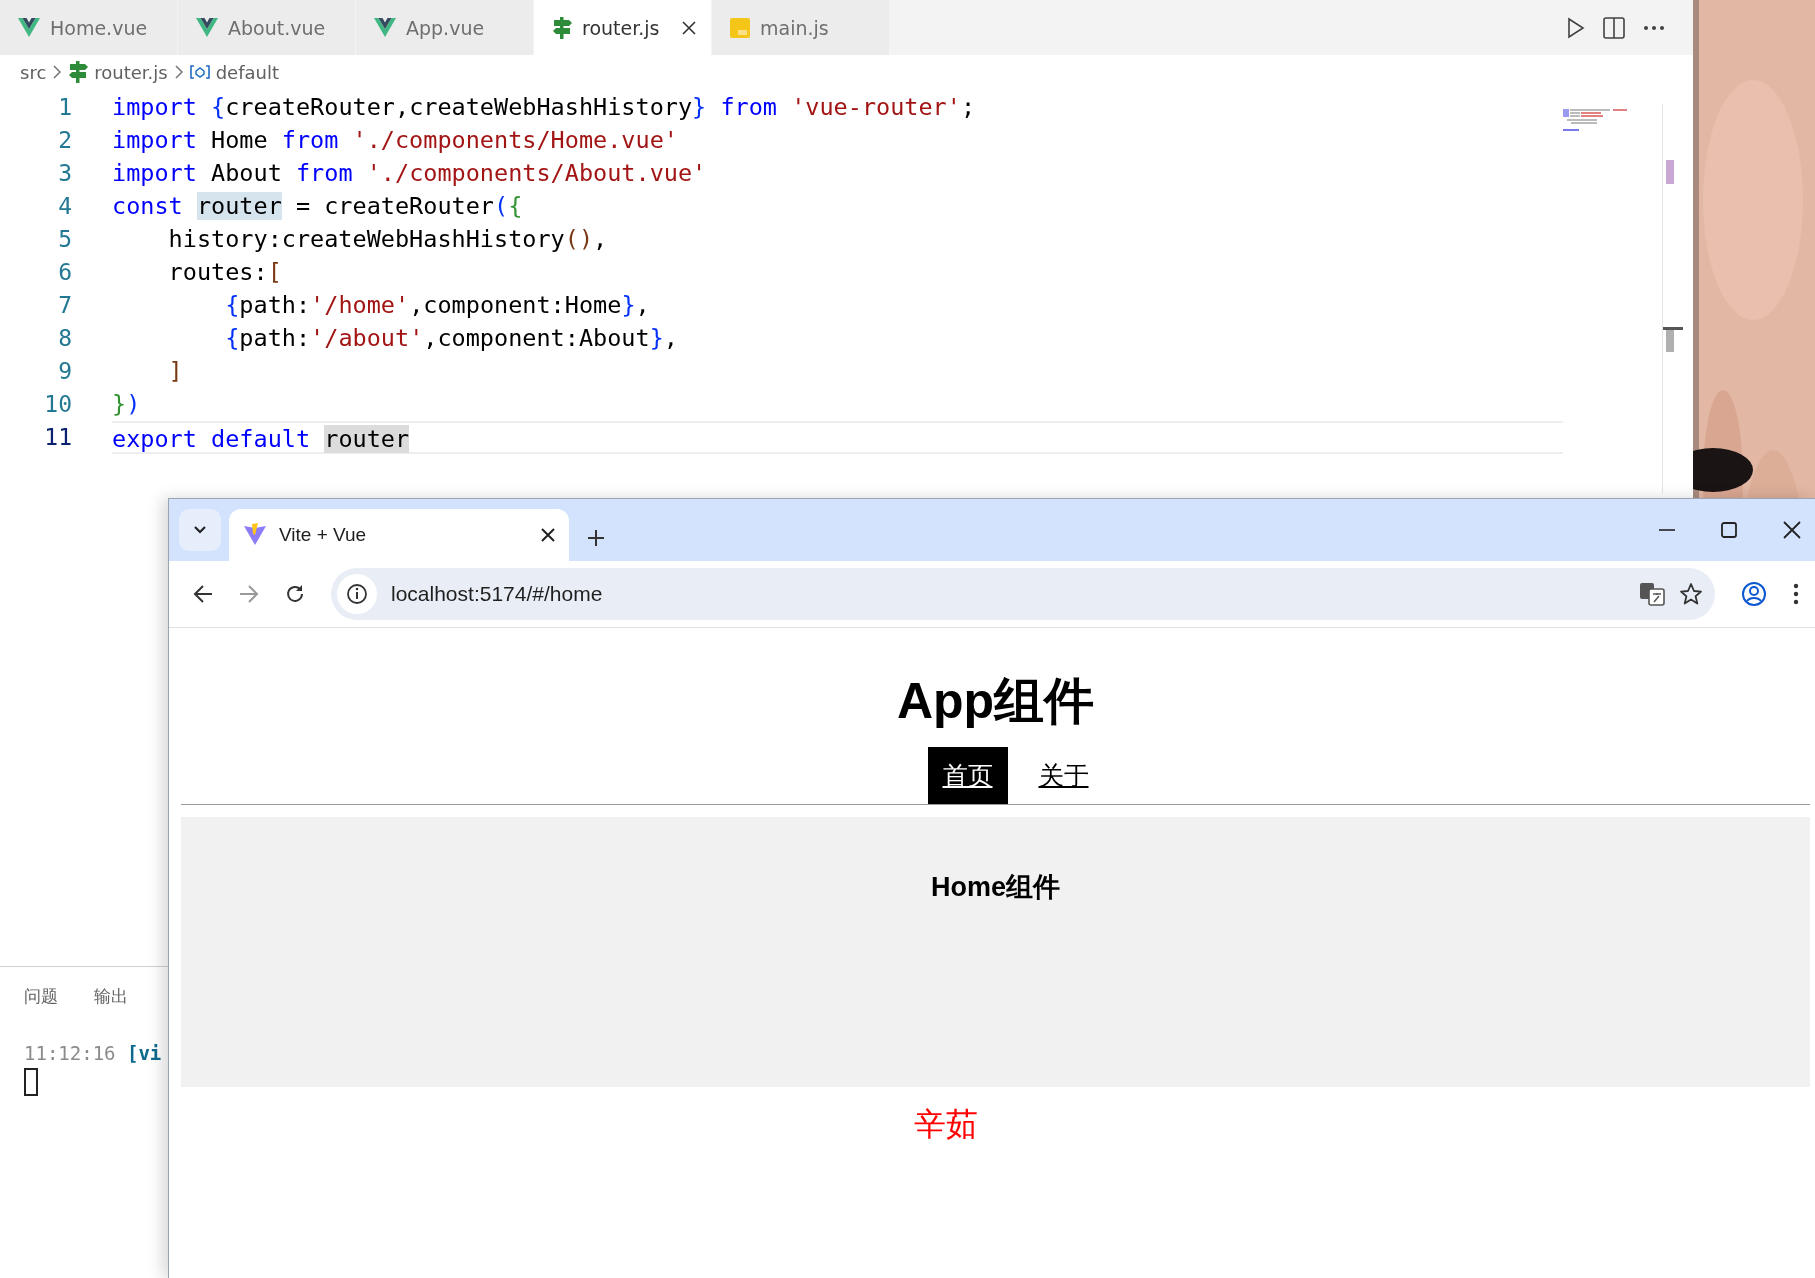 The height and width of the screenshot is (1278, 1815). I want to click on split-editor-icon, so click(1614, 27).